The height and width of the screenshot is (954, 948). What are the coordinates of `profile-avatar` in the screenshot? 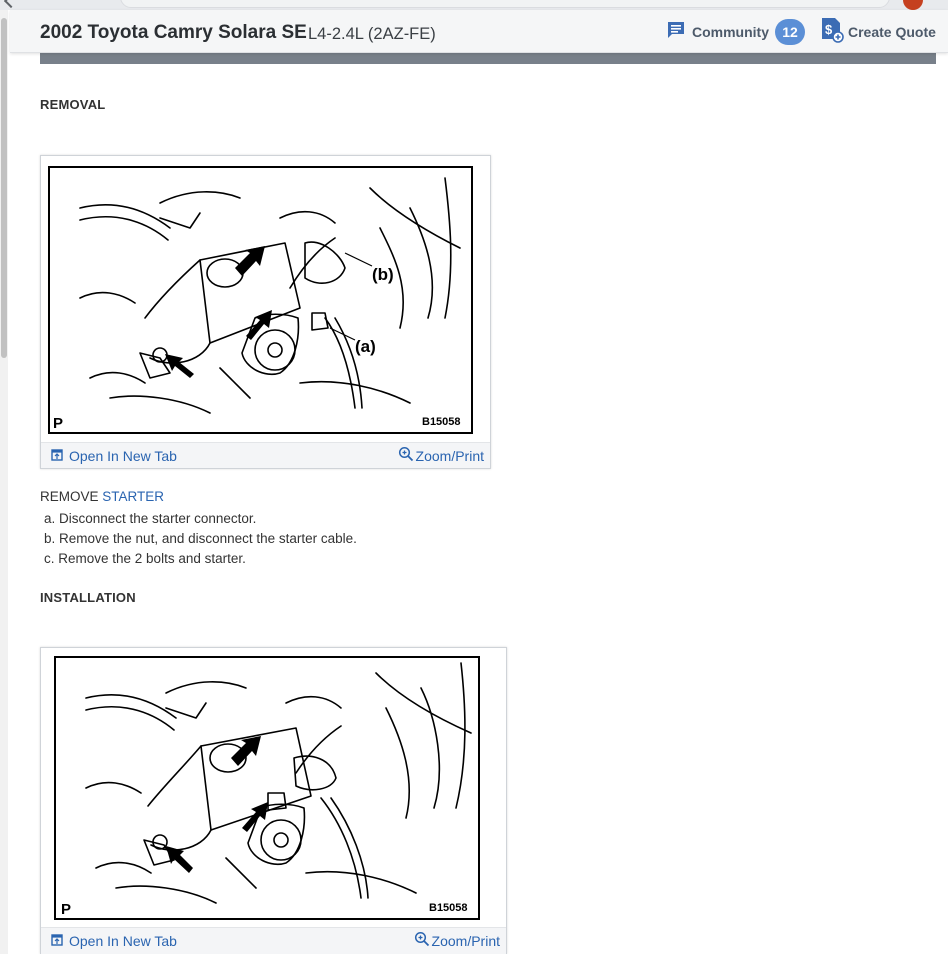 It's located at (913, 5).